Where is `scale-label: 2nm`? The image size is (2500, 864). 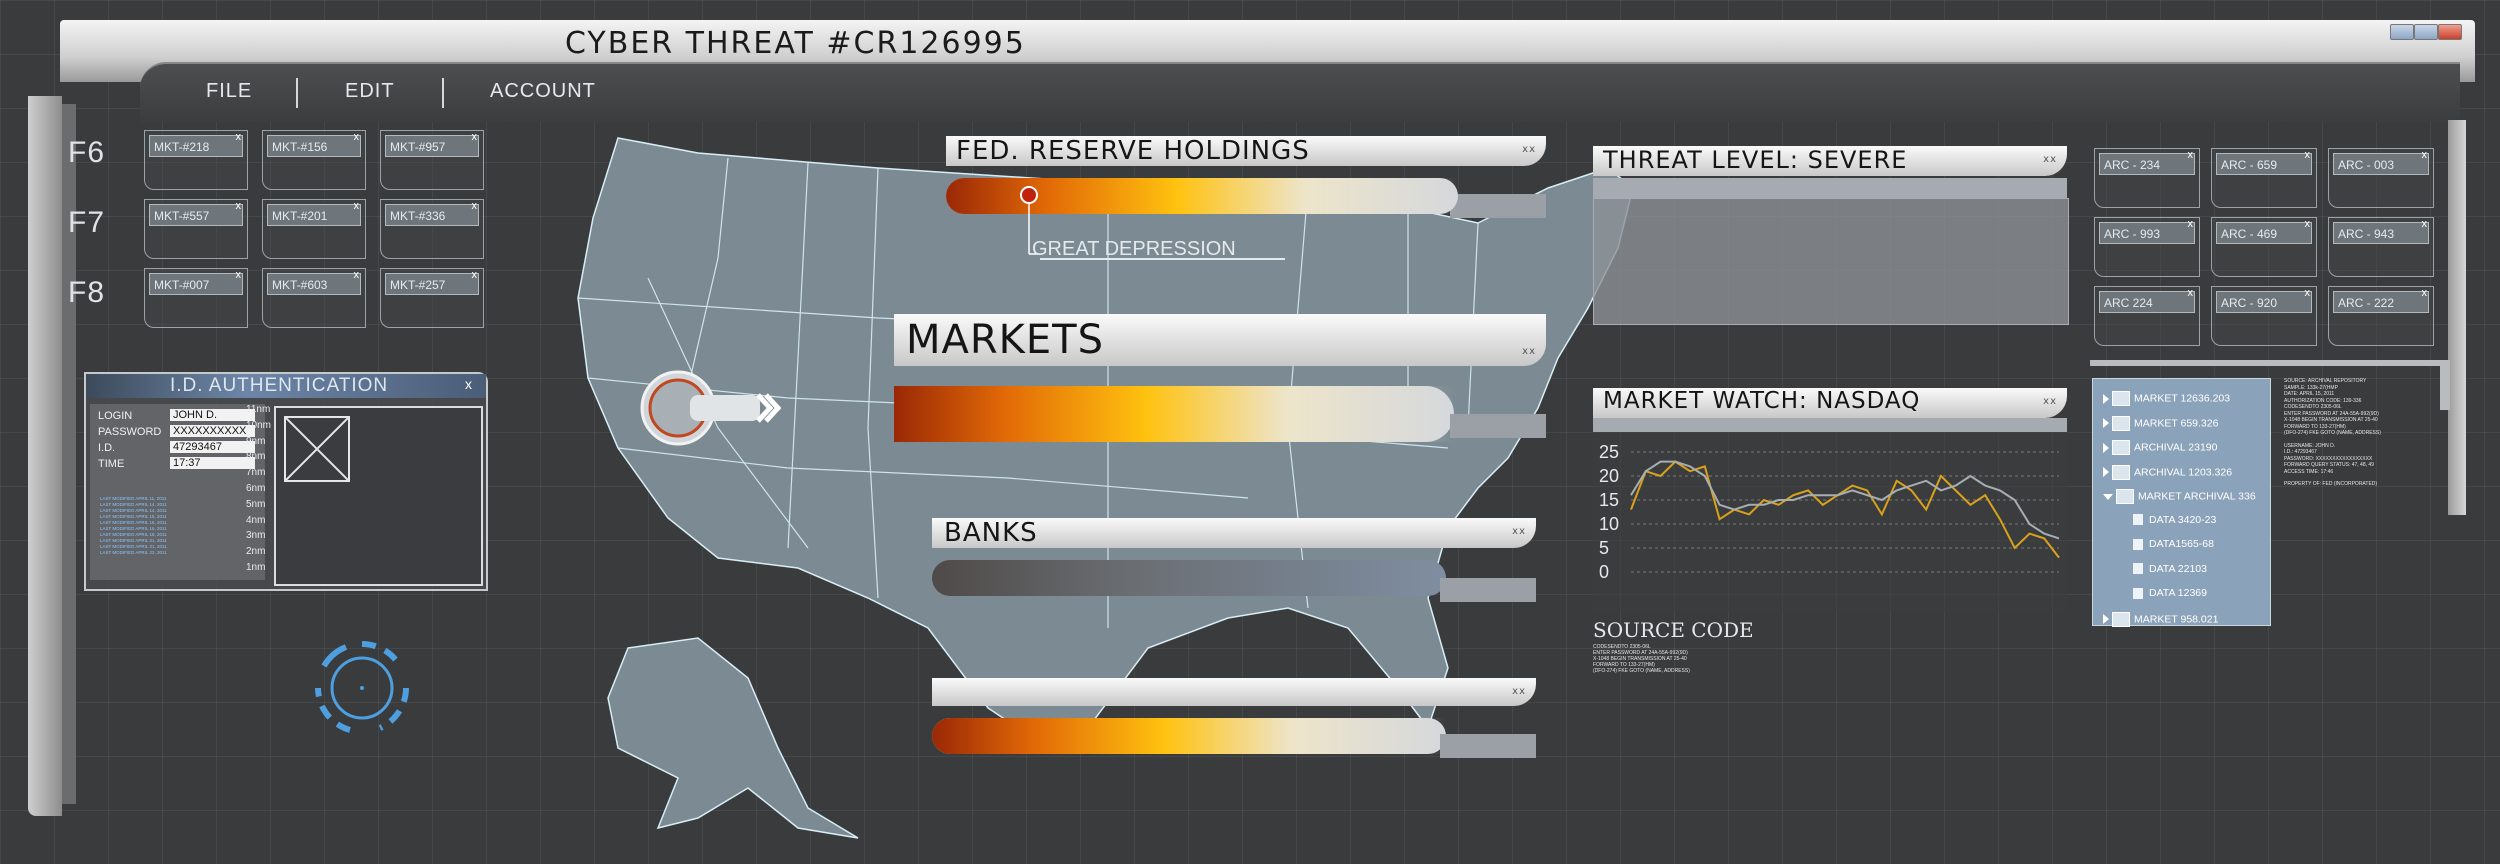 scale-label: 2nm is located at coordinates (256, 552).